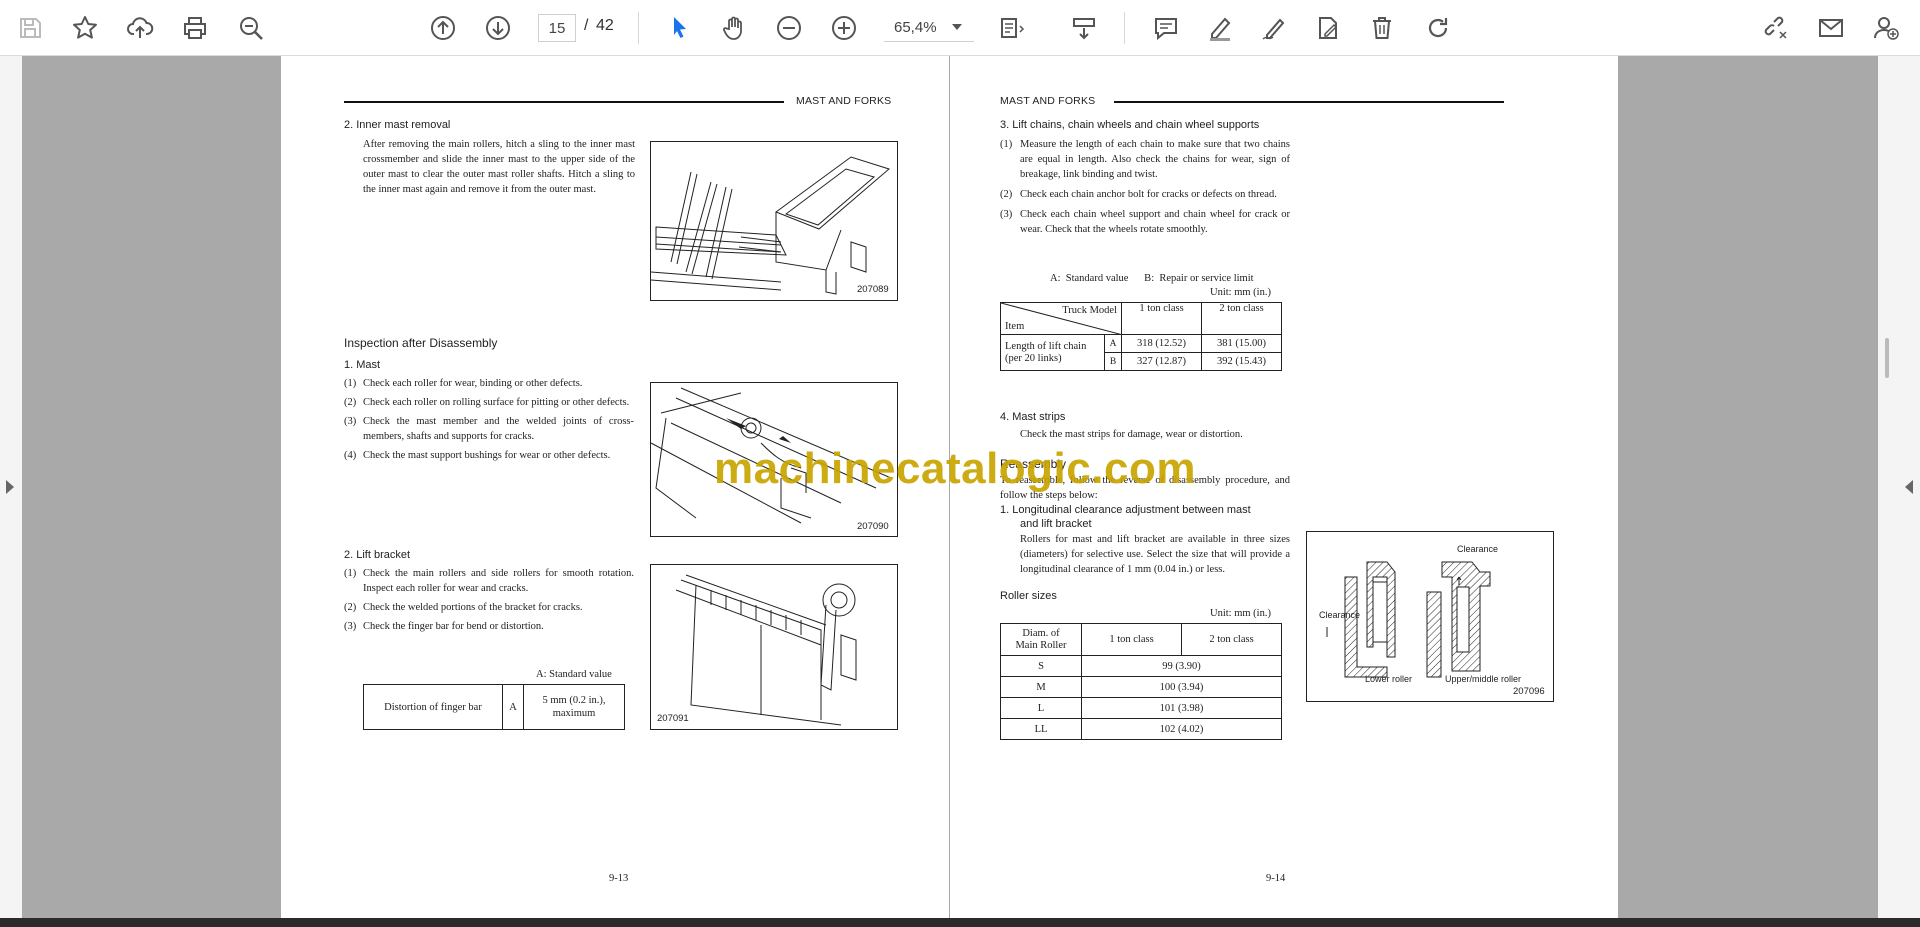  What do you see at coordinates (1831, 28) in the screenshot?
I see `email-icon` at bounding box center [1831, 28].